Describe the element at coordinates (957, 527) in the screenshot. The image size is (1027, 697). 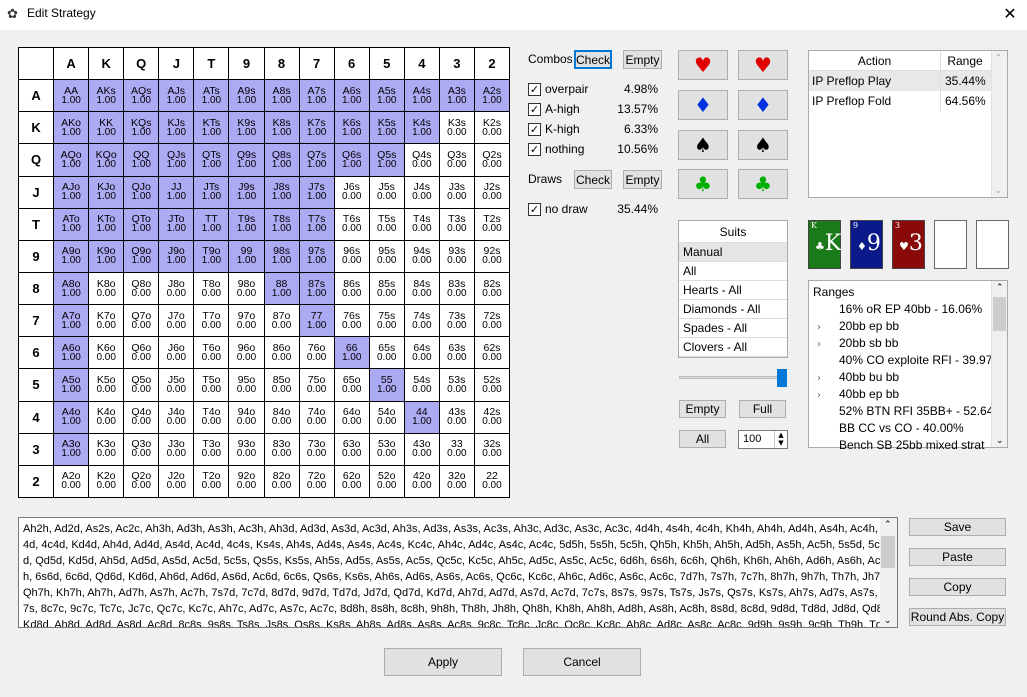
I see `save-button: Save` at that location.